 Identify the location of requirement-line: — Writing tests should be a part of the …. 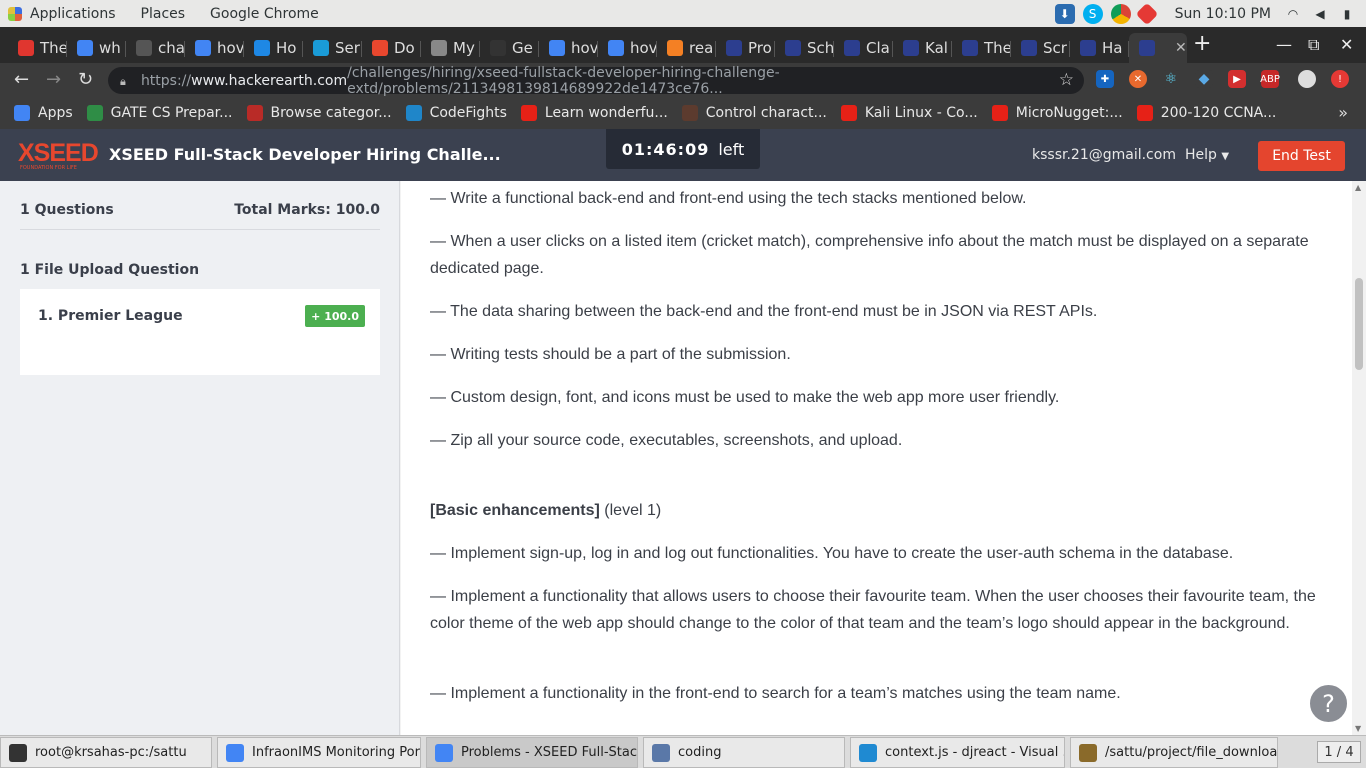
(610, 354).